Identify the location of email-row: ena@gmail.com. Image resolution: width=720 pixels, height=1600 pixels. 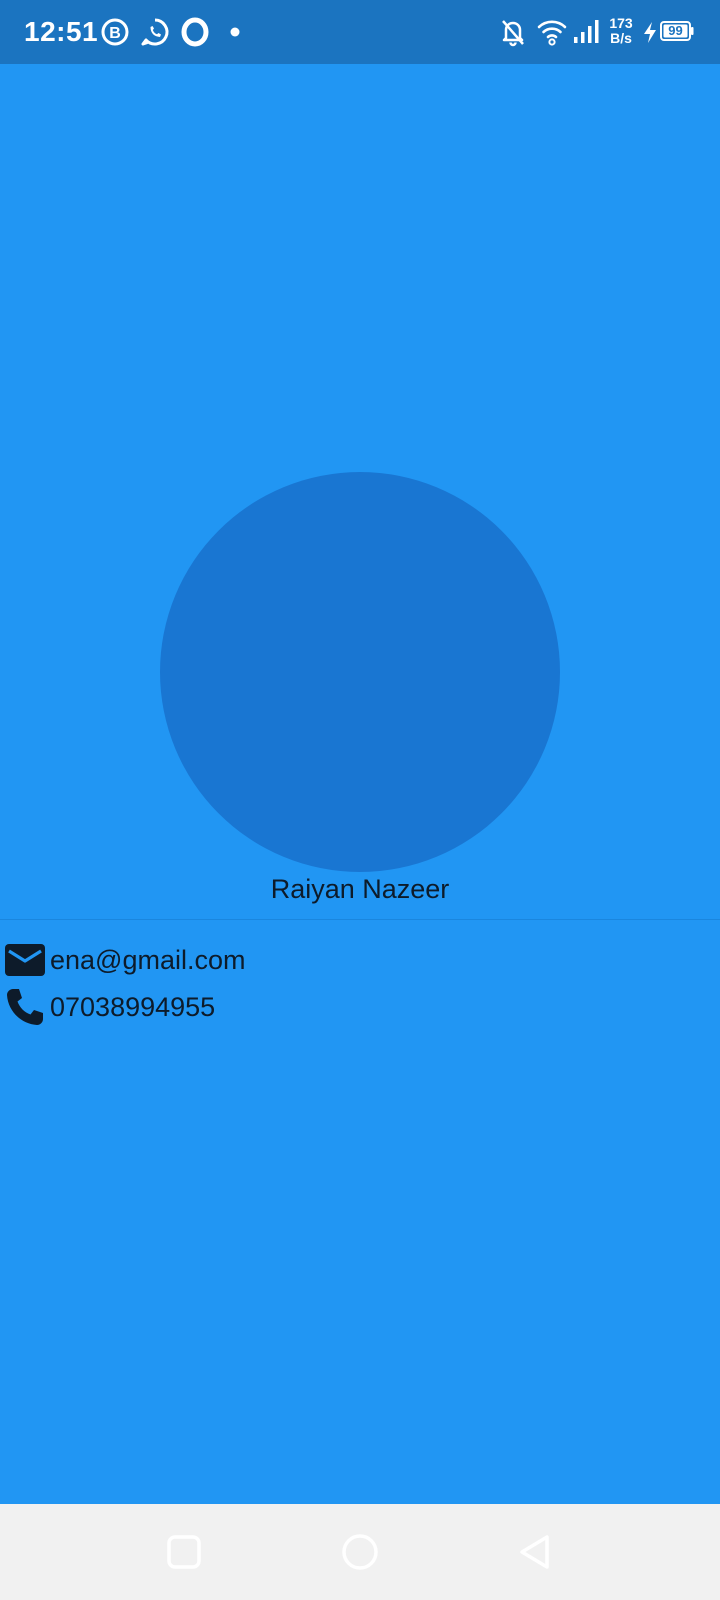
(125, 960).